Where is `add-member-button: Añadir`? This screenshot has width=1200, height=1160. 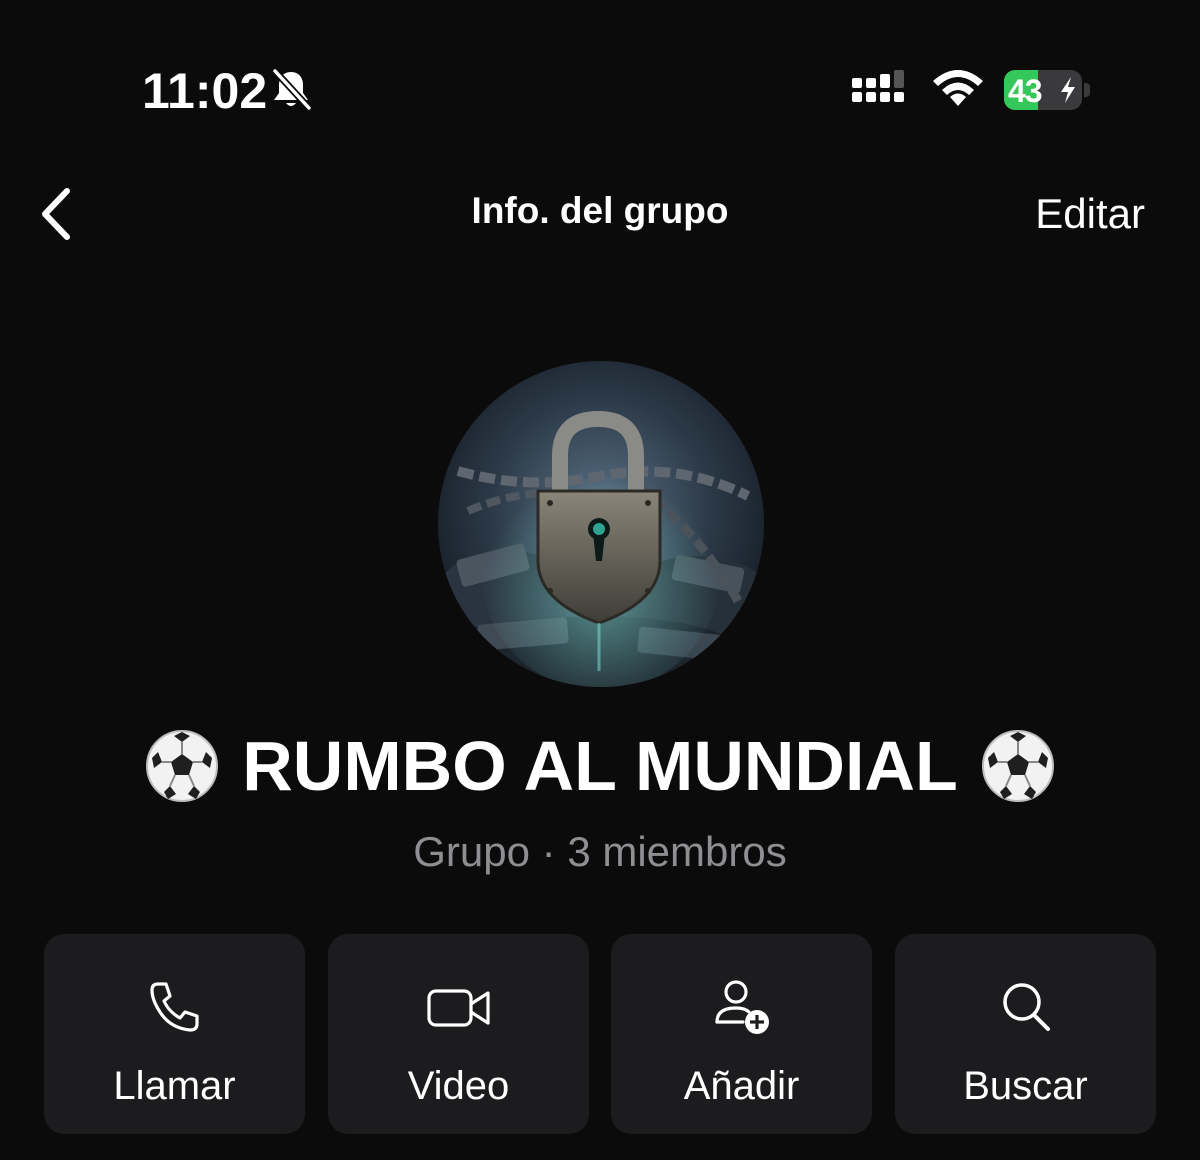
add-member-button: Añadir is located at coordinates (741, 1034).